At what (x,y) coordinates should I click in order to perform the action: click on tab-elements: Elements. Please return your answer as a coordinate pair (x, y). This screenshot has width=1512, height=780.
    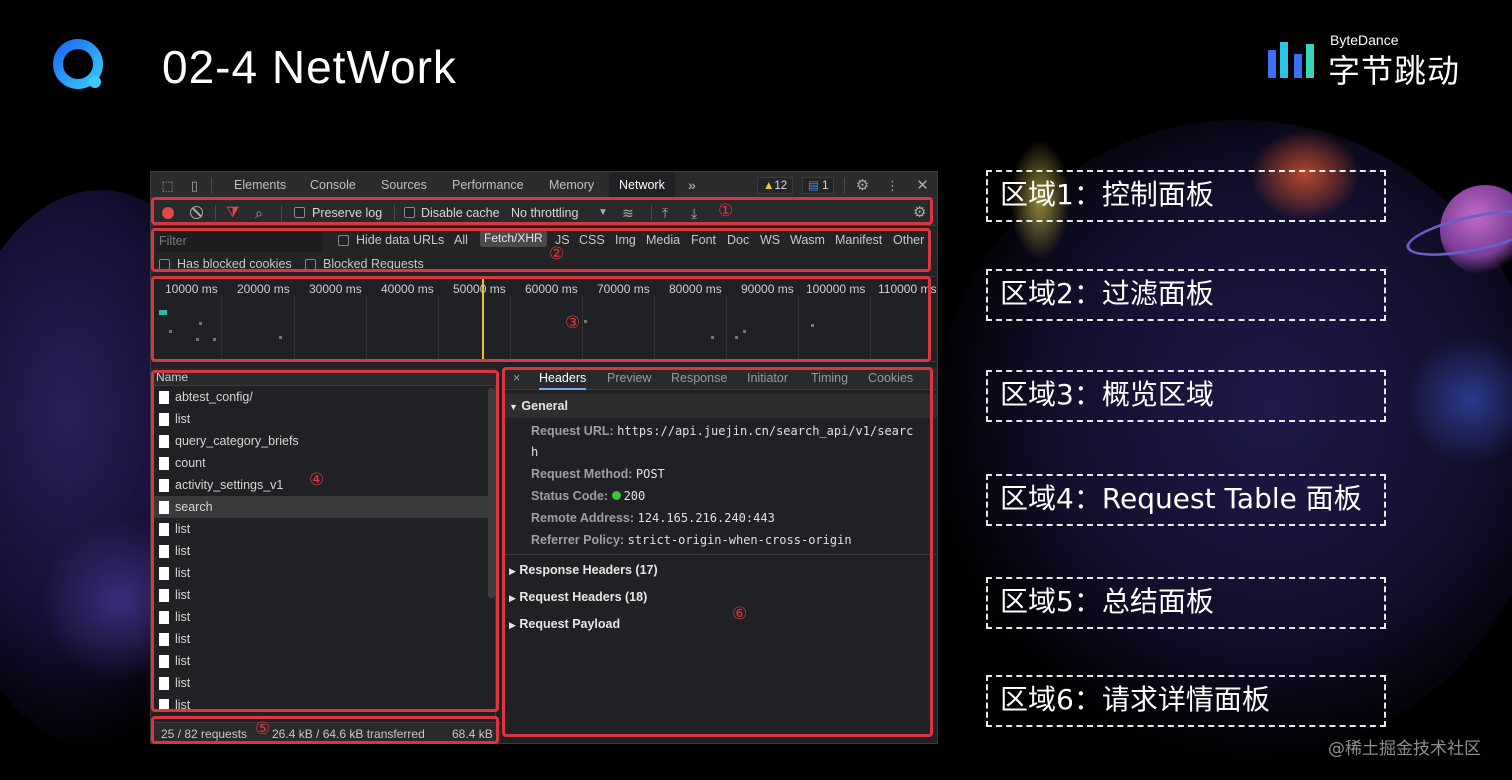
    Looking at the image, I should click on (260, 185).